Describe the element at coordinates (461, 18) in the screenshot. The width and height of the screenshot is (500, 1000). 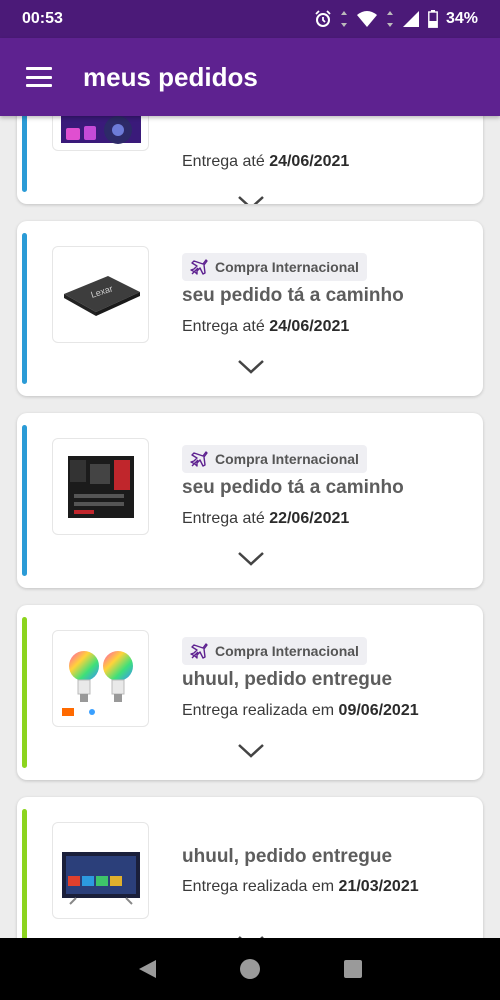
I see `battery-percent: 34%` at that location.